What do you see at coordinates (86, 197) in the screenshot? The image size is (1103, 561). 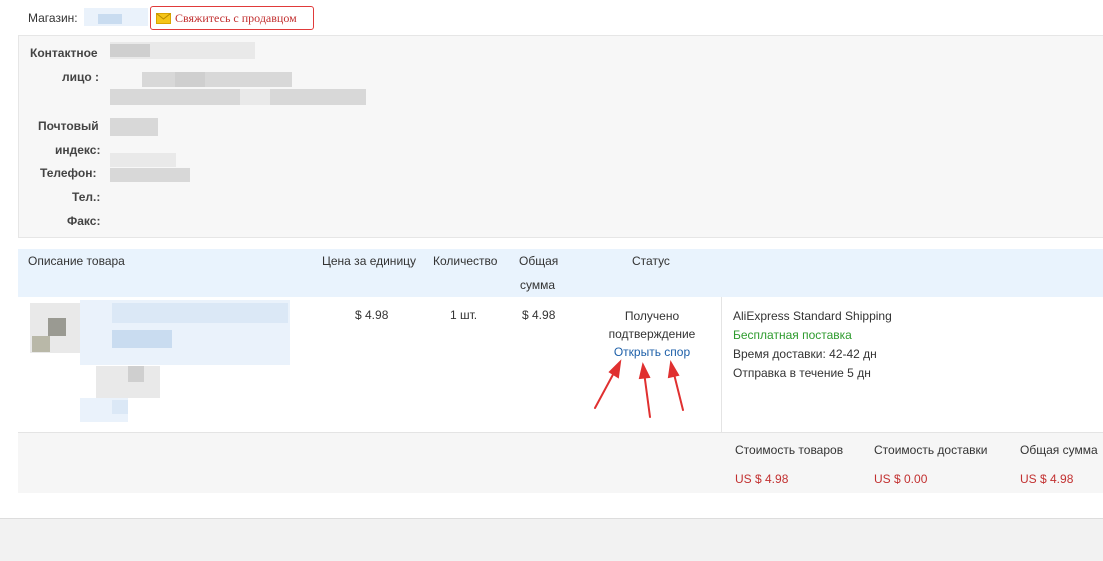 I see `tel-label: Тел.:` at bounding box center [86, 197].